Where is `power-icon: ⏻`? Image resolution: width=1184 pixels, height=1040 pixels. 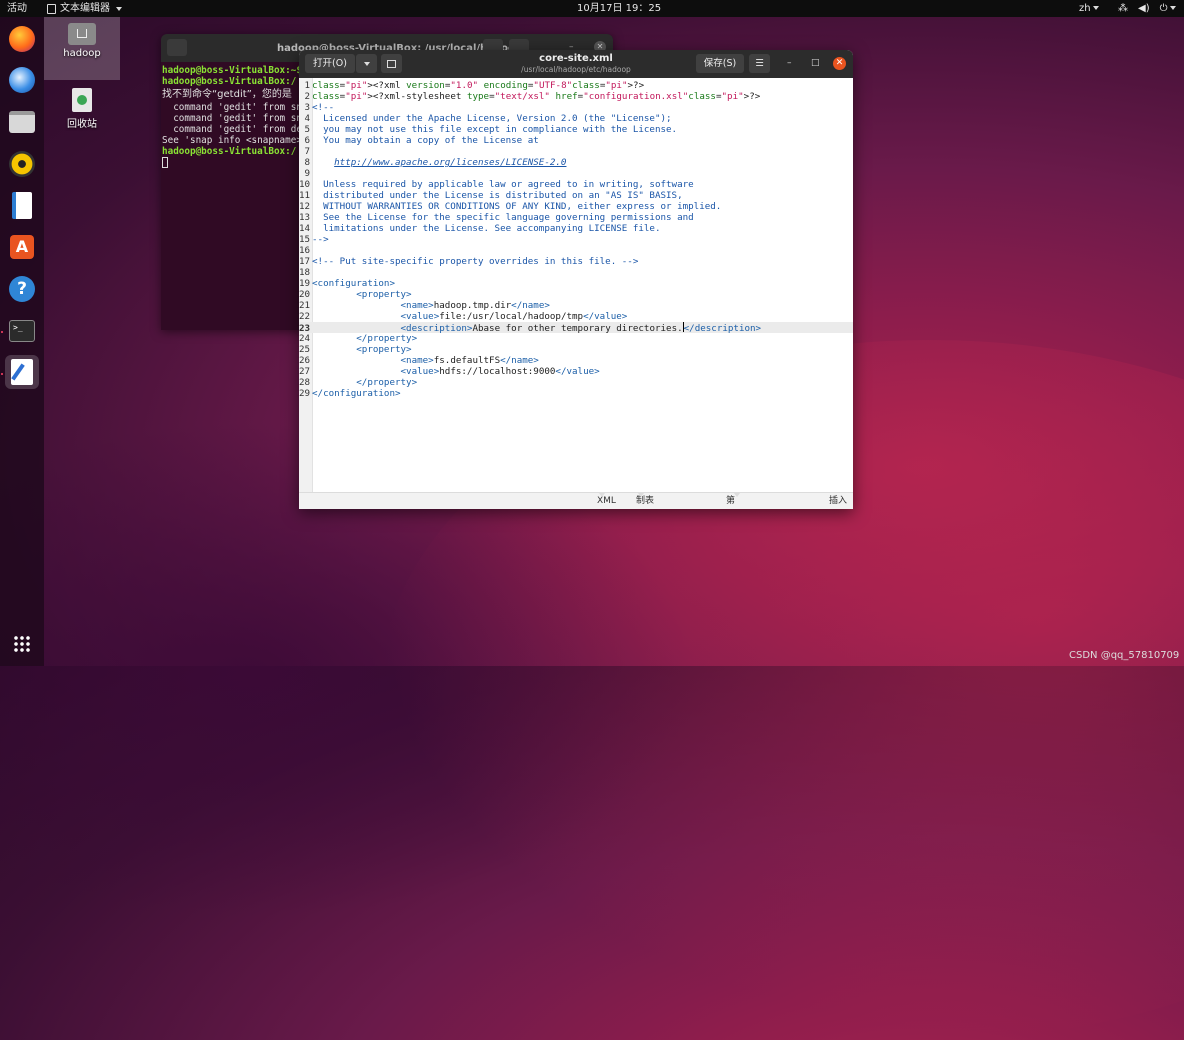
power-icon: ⏻ is located at coordinates (1168, 8).